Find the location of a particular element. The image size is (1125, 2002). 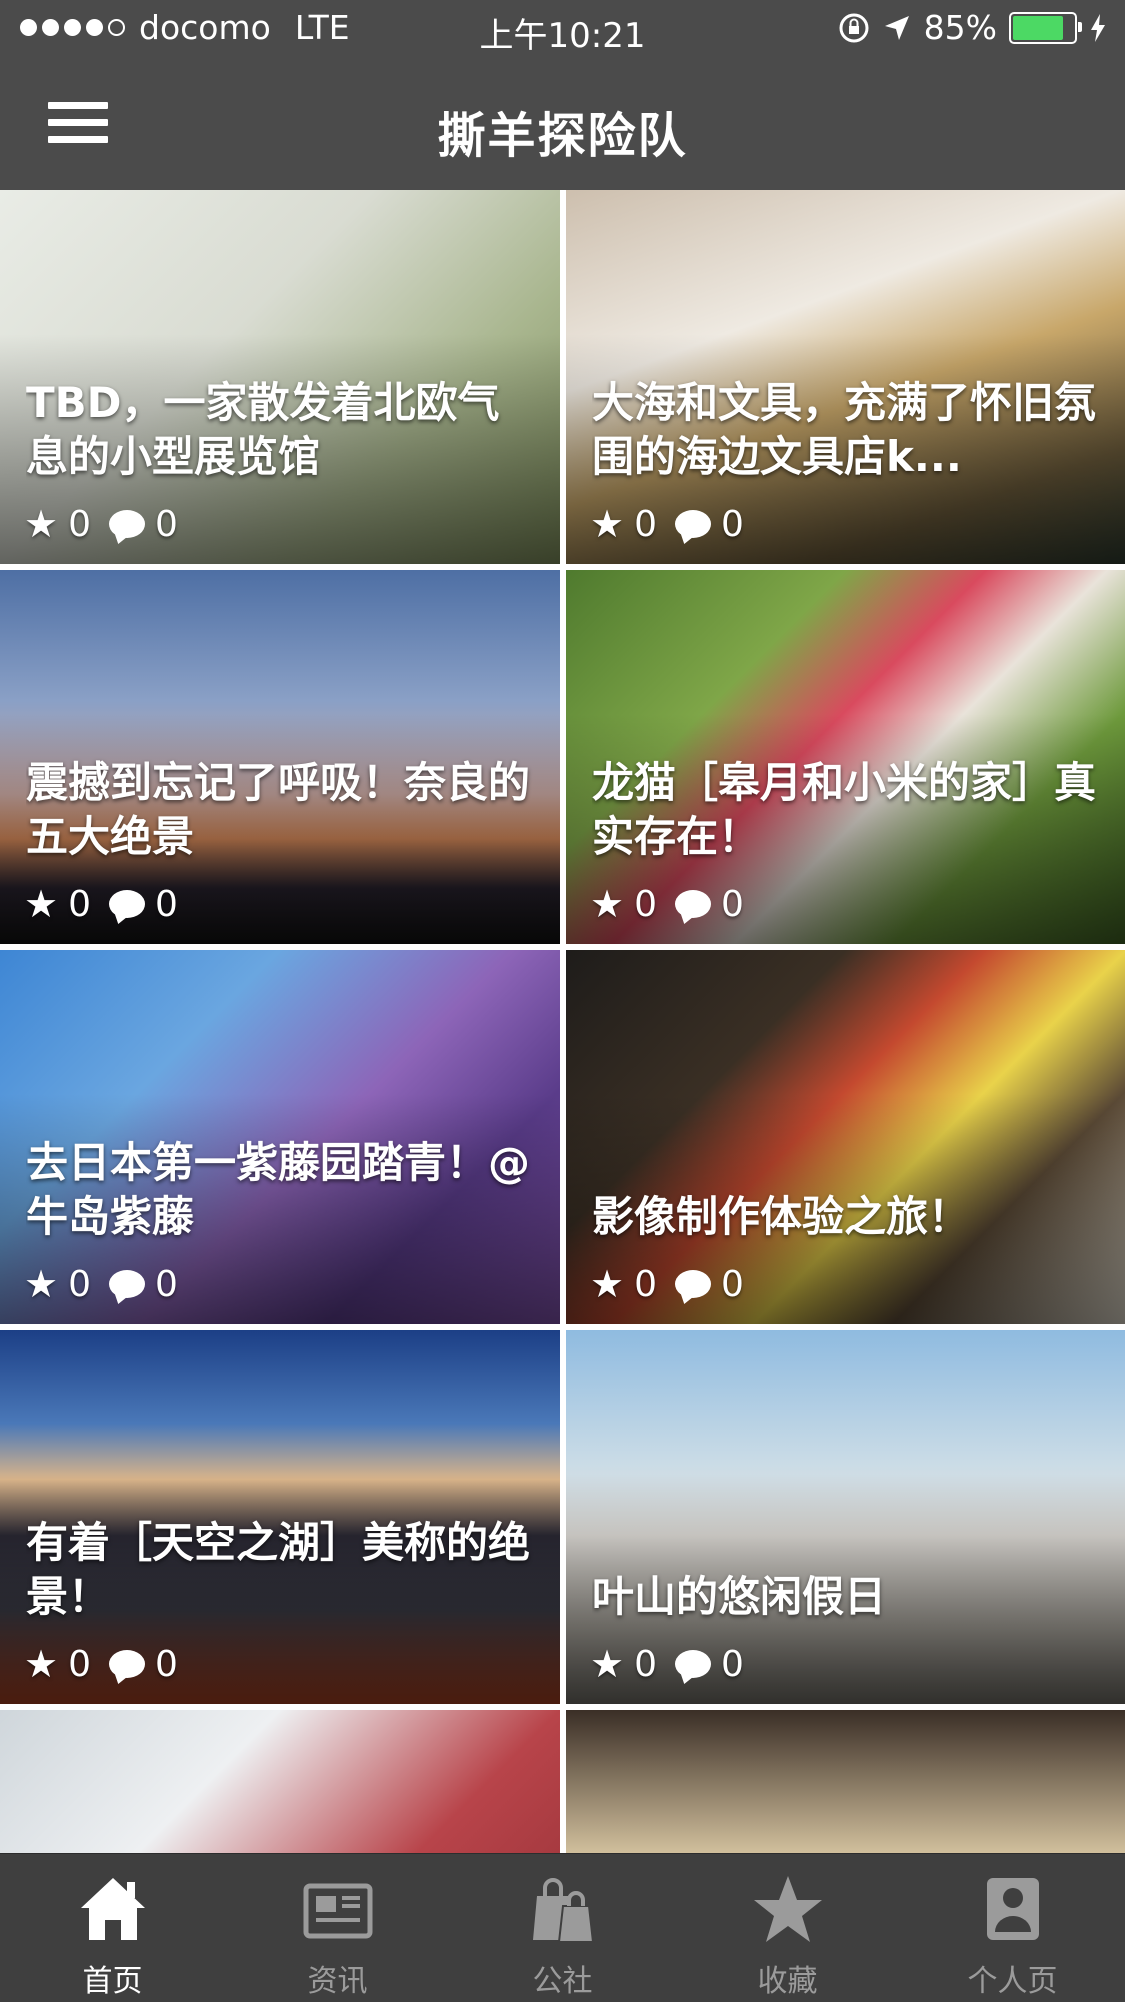

article-title: 影像制作体验之旅！ is located at coordinates (781, 1216).